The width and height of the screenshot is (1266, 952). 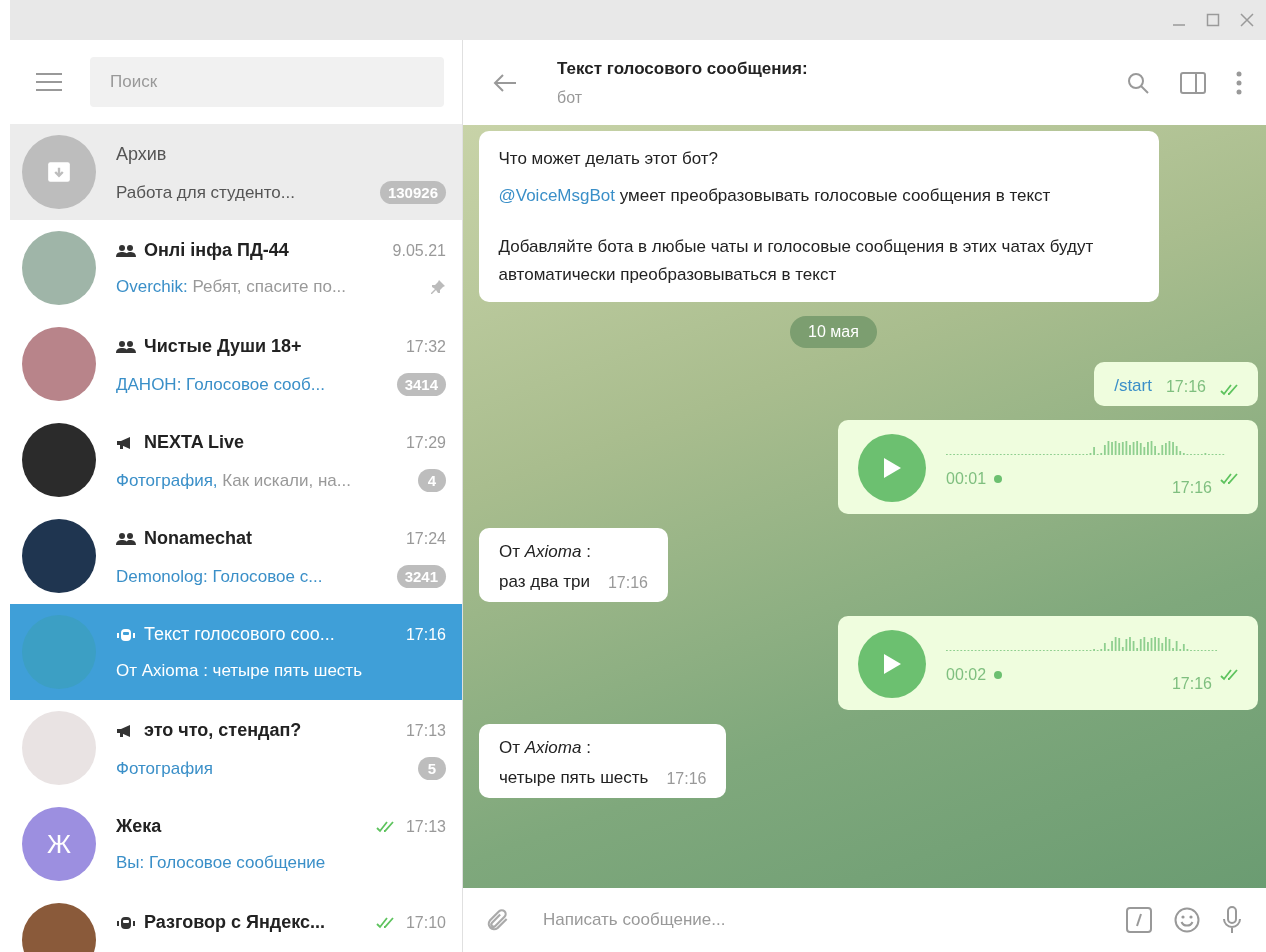 What do you see at coordinates (425, 922) in the screenshot?
I see `chat-time: 17:10` at bounding box center [425, 922].